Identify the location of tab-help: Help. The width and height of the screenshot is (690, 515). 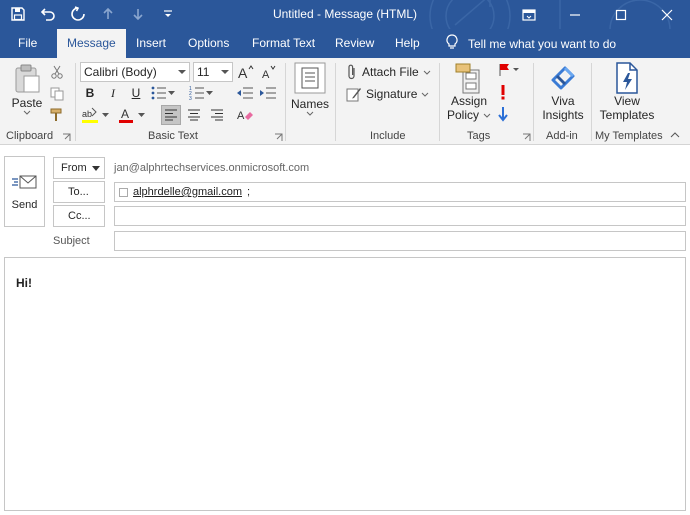
(407, 43).